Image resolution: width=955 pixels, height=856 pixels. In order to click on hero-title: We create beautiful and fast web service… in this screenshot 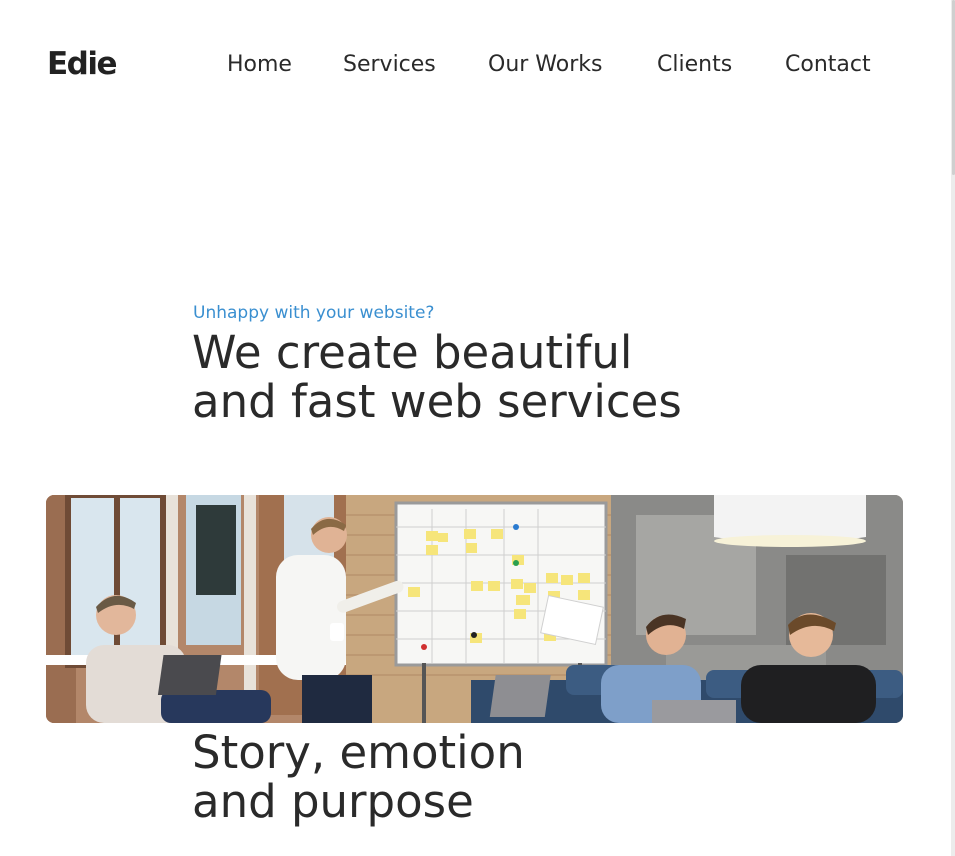, I will do `click(437, 377)`.